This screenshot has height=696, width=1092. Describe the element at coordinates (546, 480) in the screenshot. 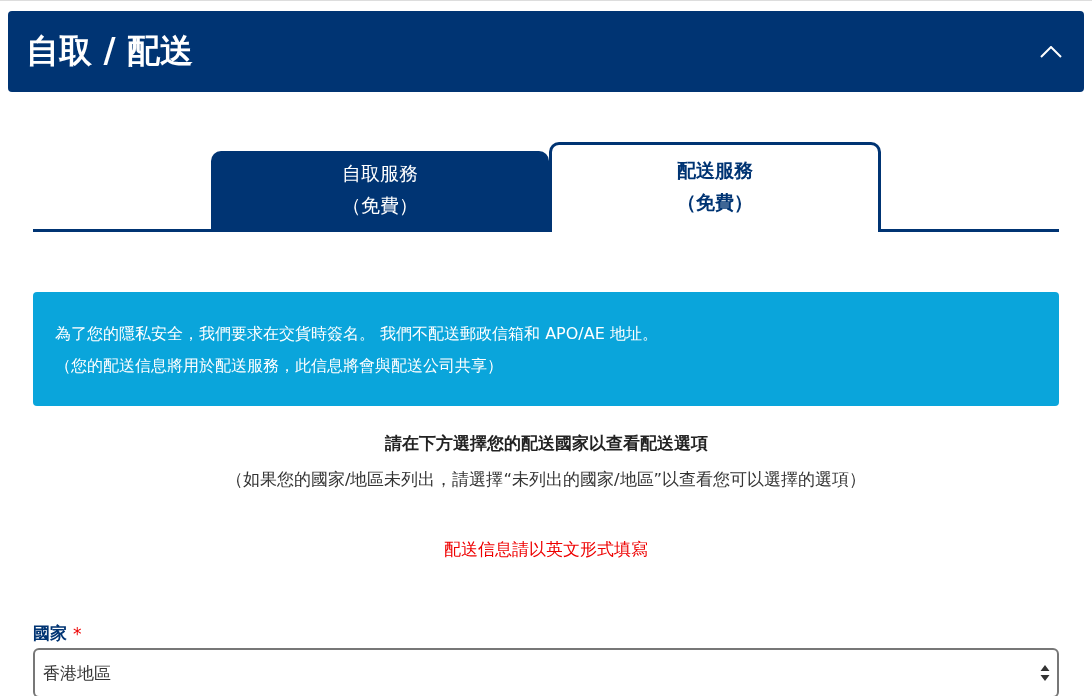

I see `instruction-note: （如果您的國家/地區未列出，請選擇“未列出的國家/地區”以查看您可以選擇的選項）` at that location.